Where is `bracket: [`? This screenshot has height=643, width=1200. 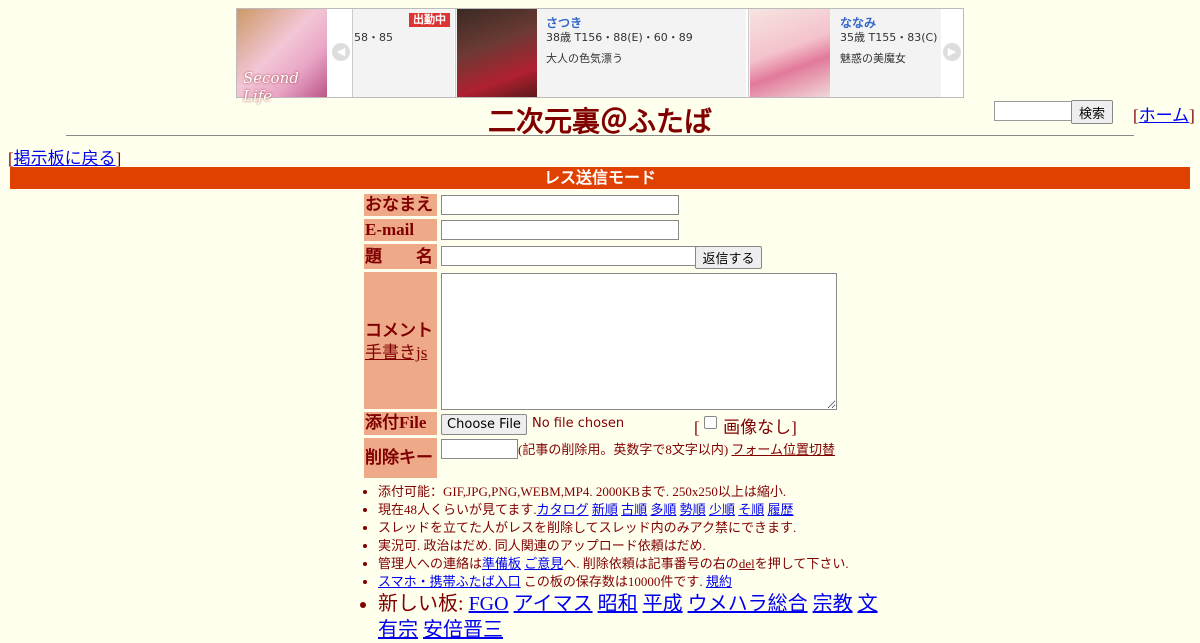
bracket: [ is located at coordinates (697, 427).